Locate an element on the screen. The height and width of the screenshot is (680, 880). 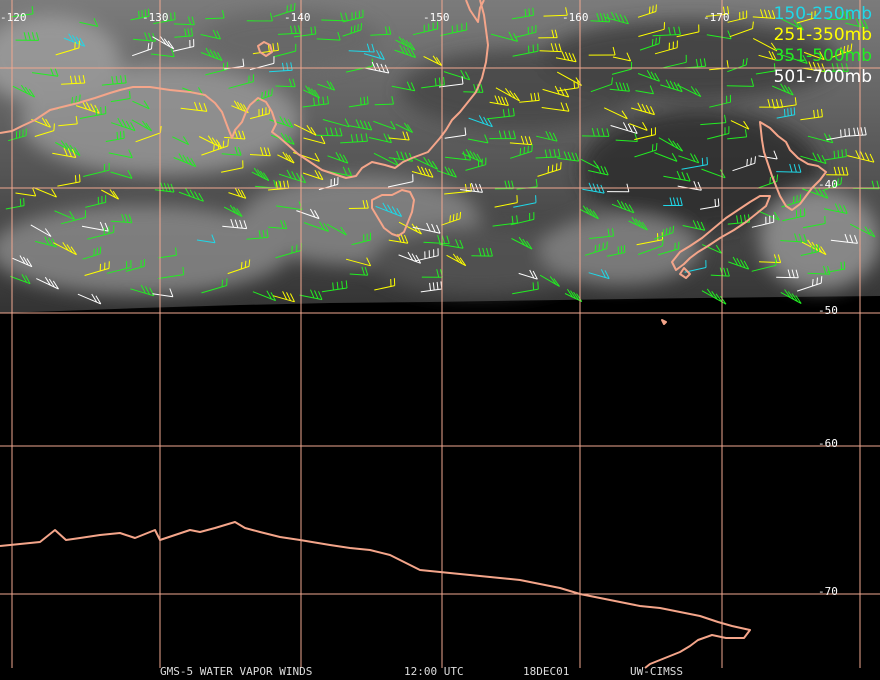
lon-label-140: -140 is located at coordinates (297, 17).